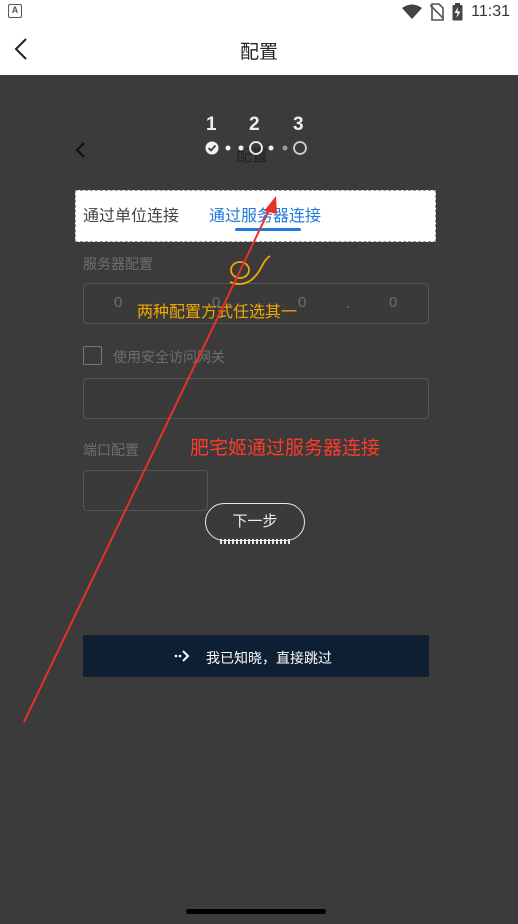 The image size is (518, 924). I want to click on annotation-server-connection: 肥宅姬通过服务器连接, so click(285, 448).